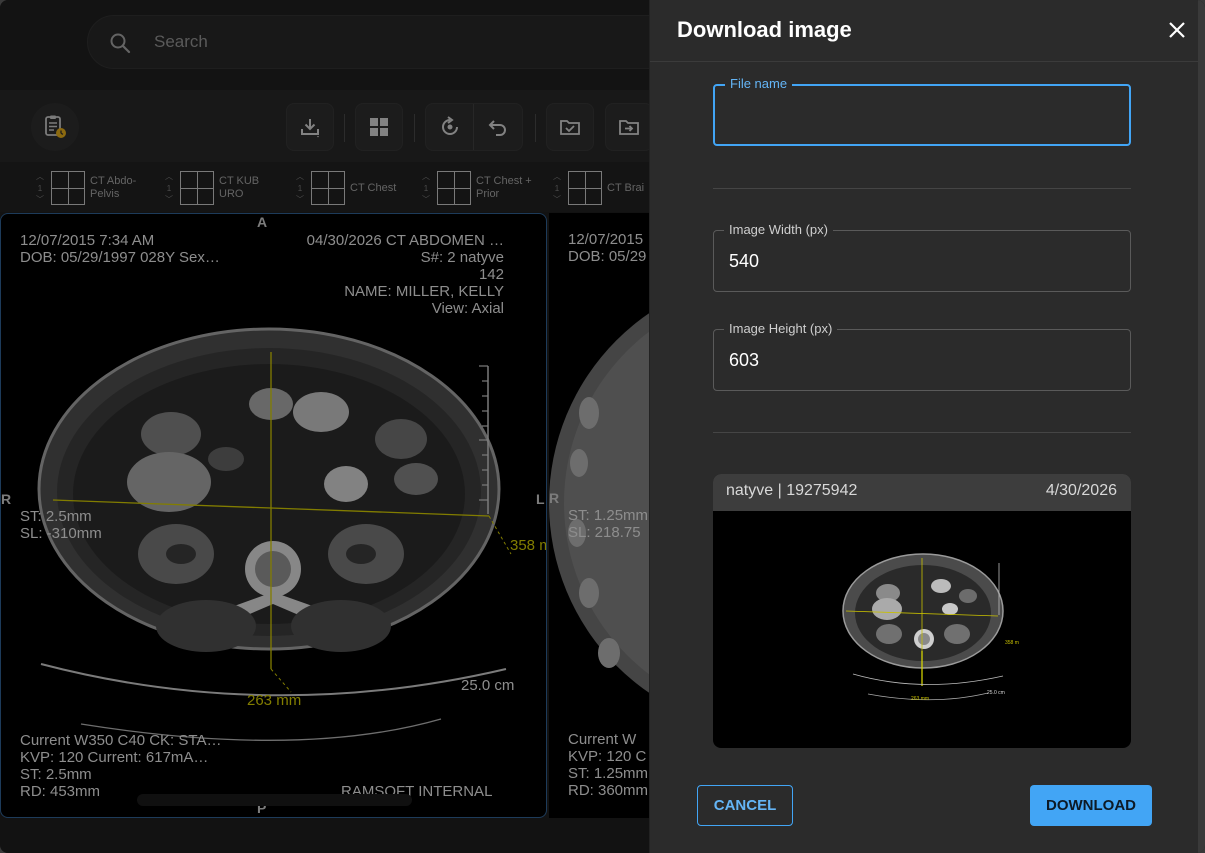 This screenshot has height=853, width=1205. I want to click on window-edge, so click(1201, 426).